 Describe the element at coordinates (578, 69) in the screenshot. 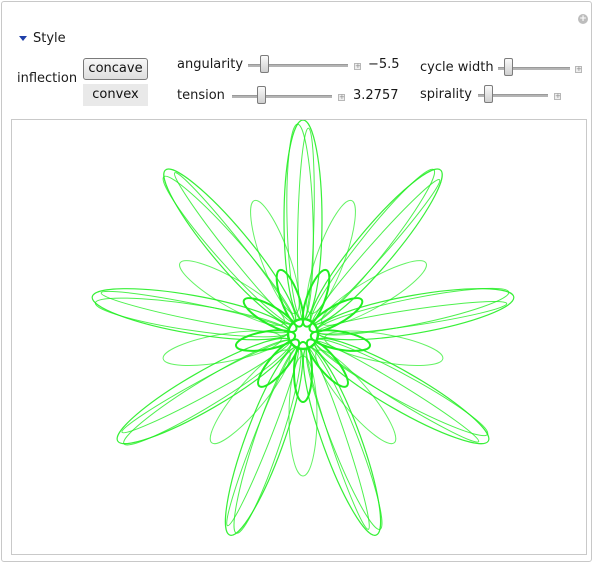

I see `cycle-width-expand-icon: +` at that location.